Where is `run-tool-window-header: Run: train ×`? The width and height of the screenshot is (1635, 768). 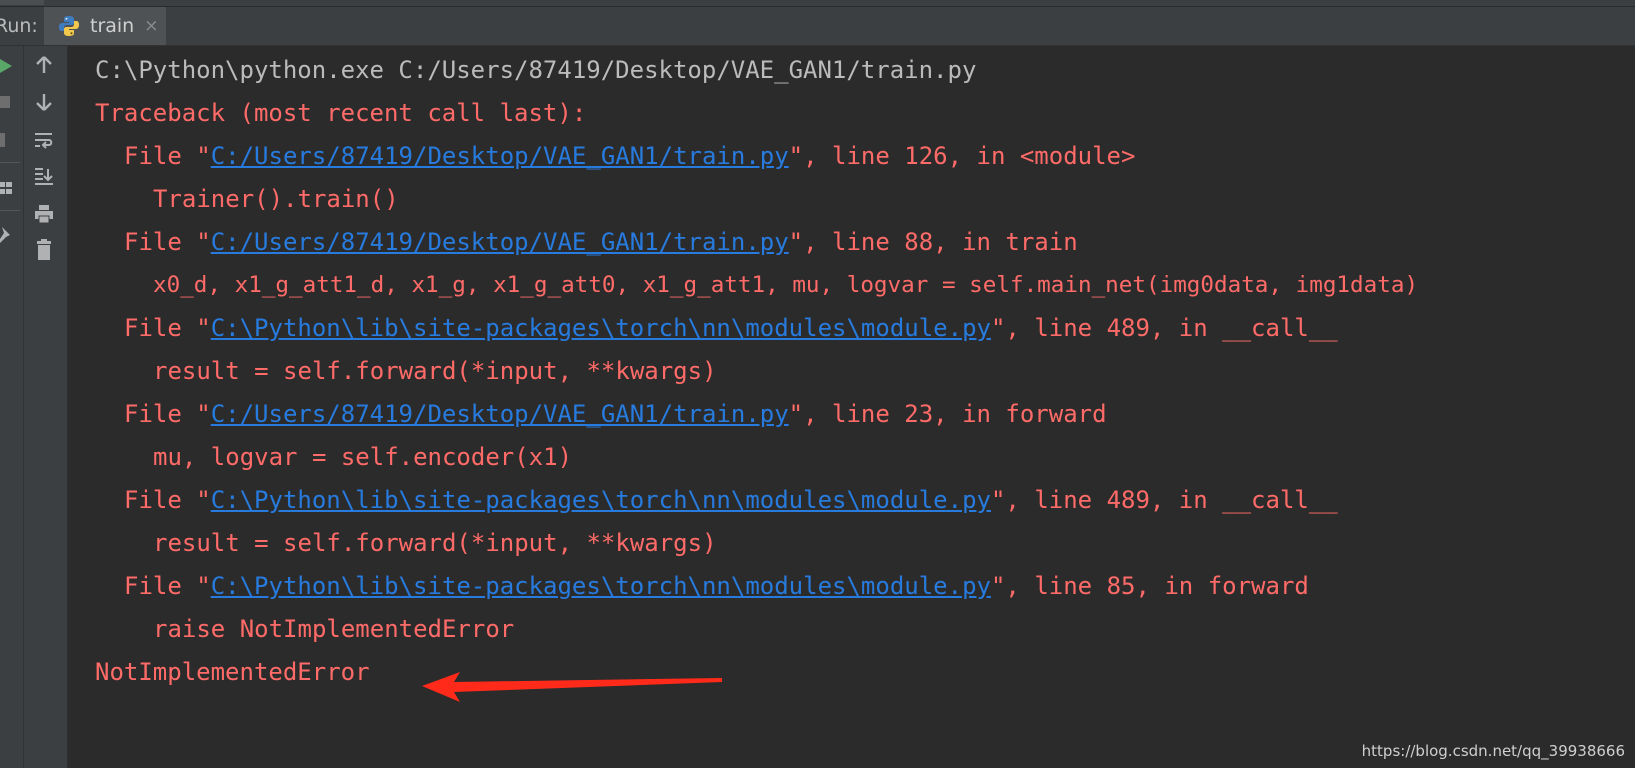
run-tool-window-header: Run: train × is located at coordinates (817, 26).